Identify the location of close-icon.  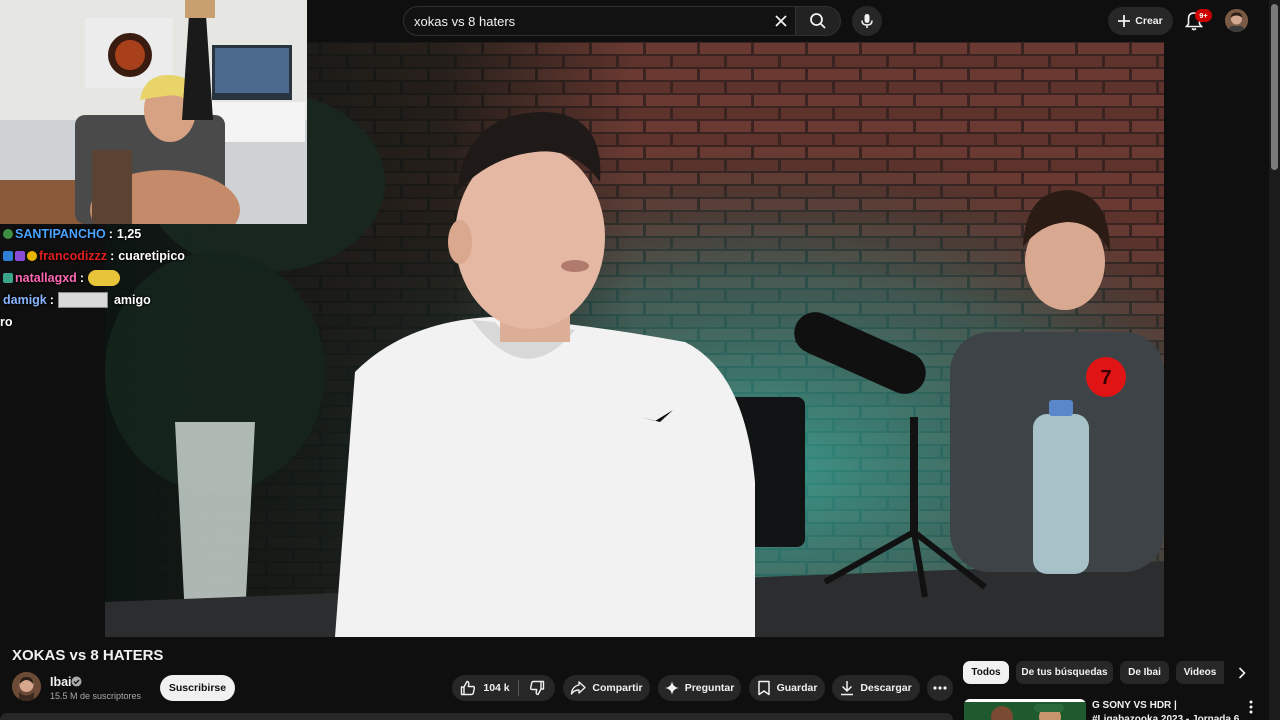
(781, 21).